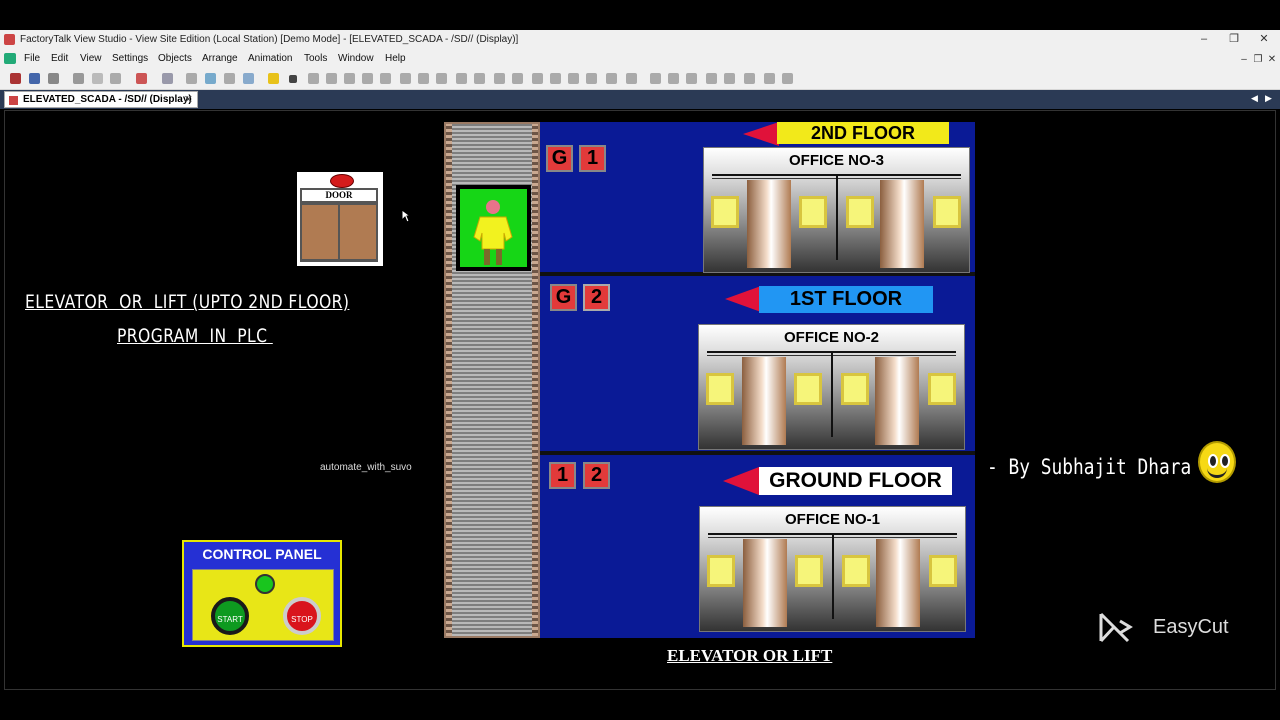 The image size is (1280, 720). What do you see at coordinates (592, 158) in the screenshot?
I see `floor2-call-1: 1` at bounding box center [592, 158].